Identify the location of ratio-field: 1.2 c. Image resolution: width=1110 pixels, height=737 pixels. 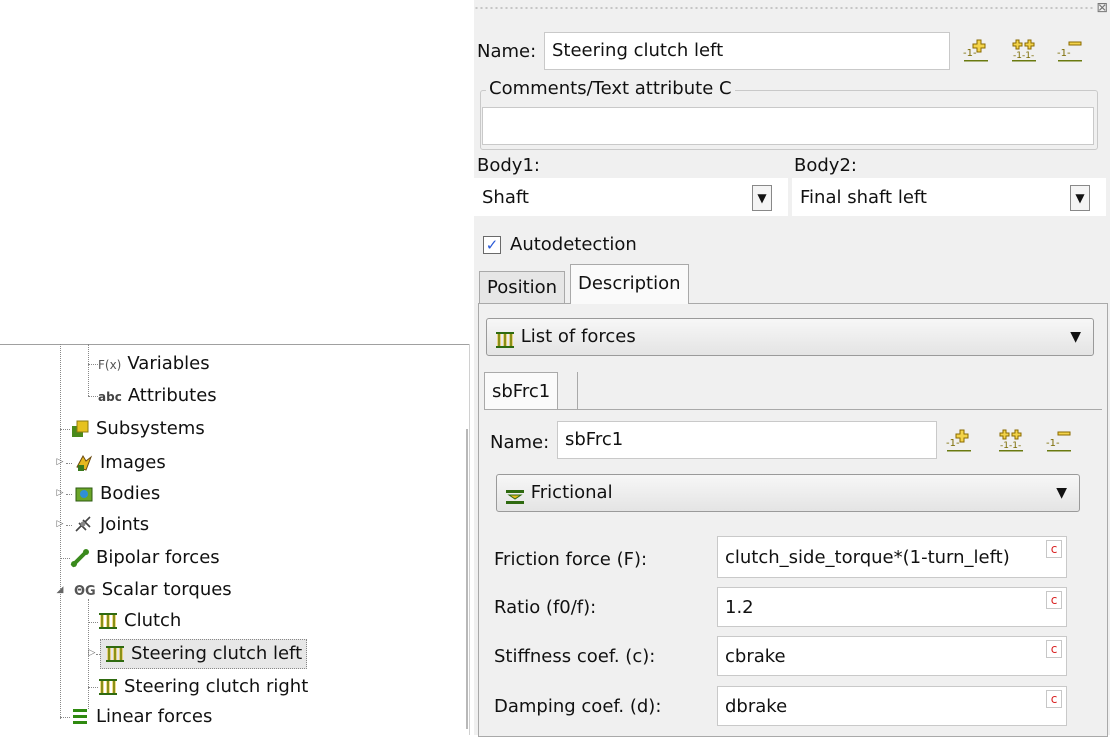
(892, 607).